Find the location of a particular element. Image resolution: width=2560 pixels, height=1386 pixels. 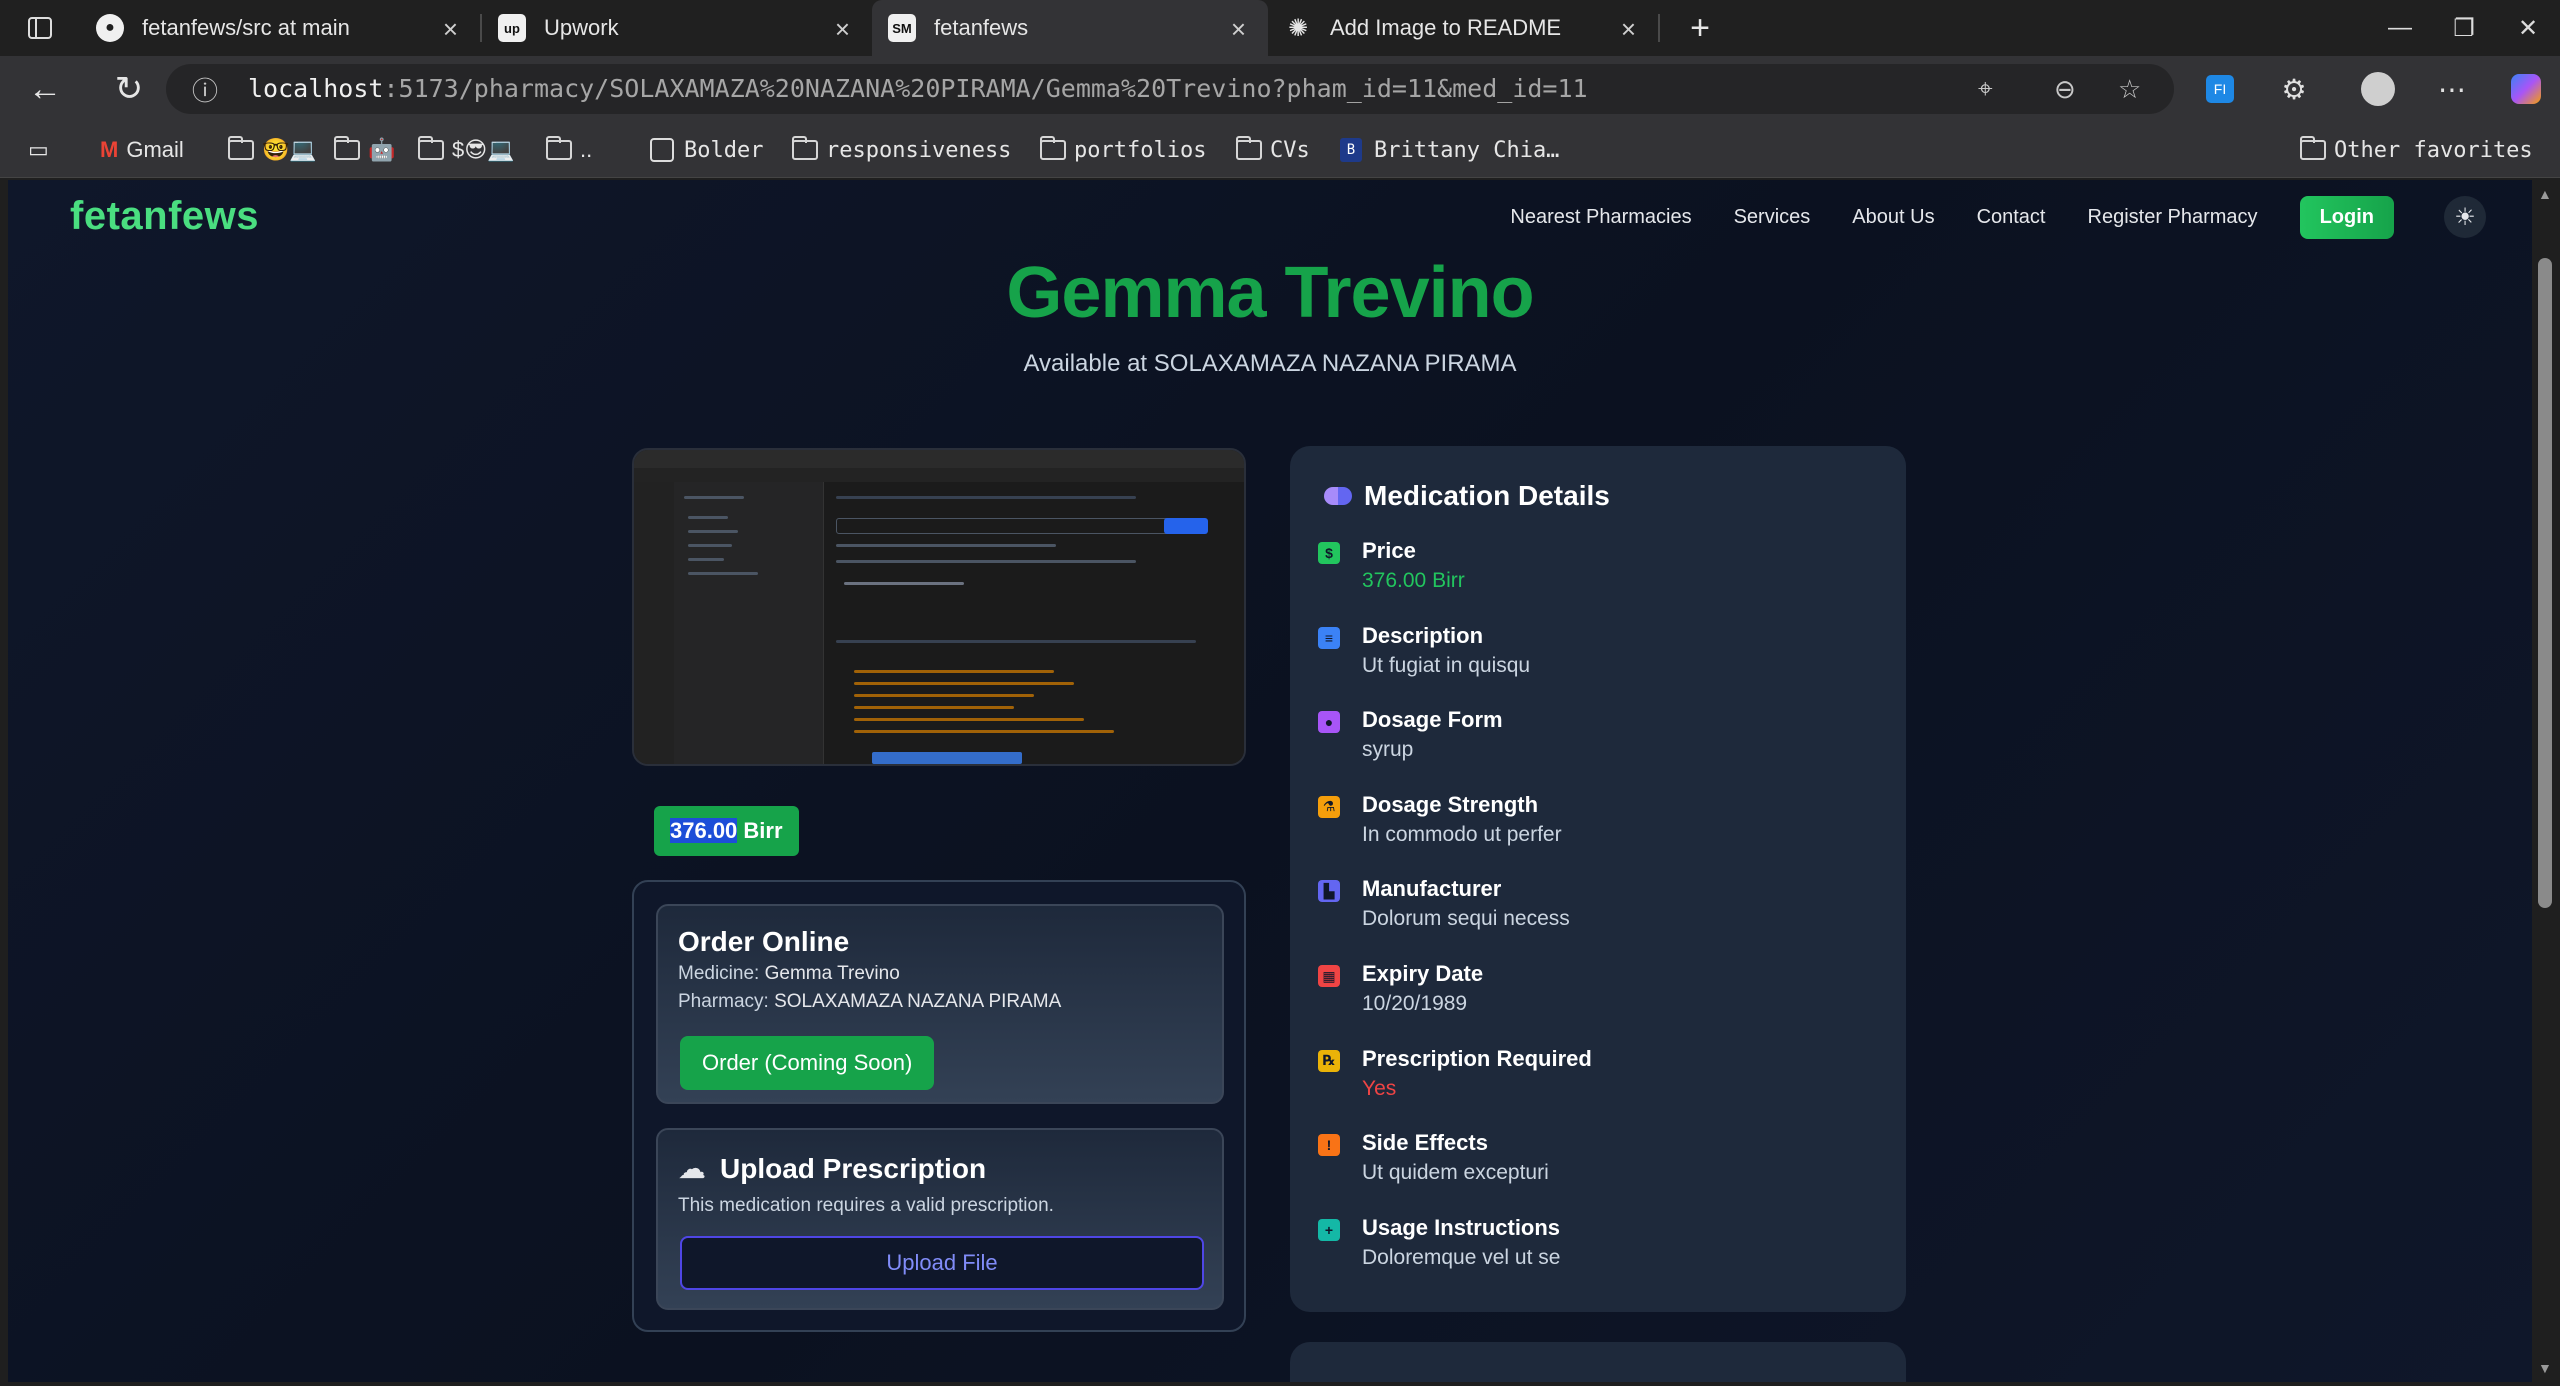

nav-register-pharmacy: Register Pharmacy is located at coordinates (2173, 217).